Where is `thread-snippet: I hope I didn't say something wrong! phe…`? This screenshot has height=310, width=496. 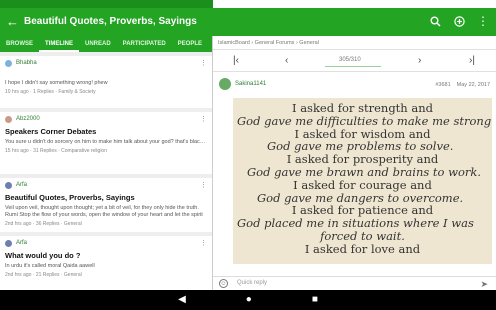
thread-snippet: I hope I didn't say something wrong! phe… is located at coordinates (56, 83).